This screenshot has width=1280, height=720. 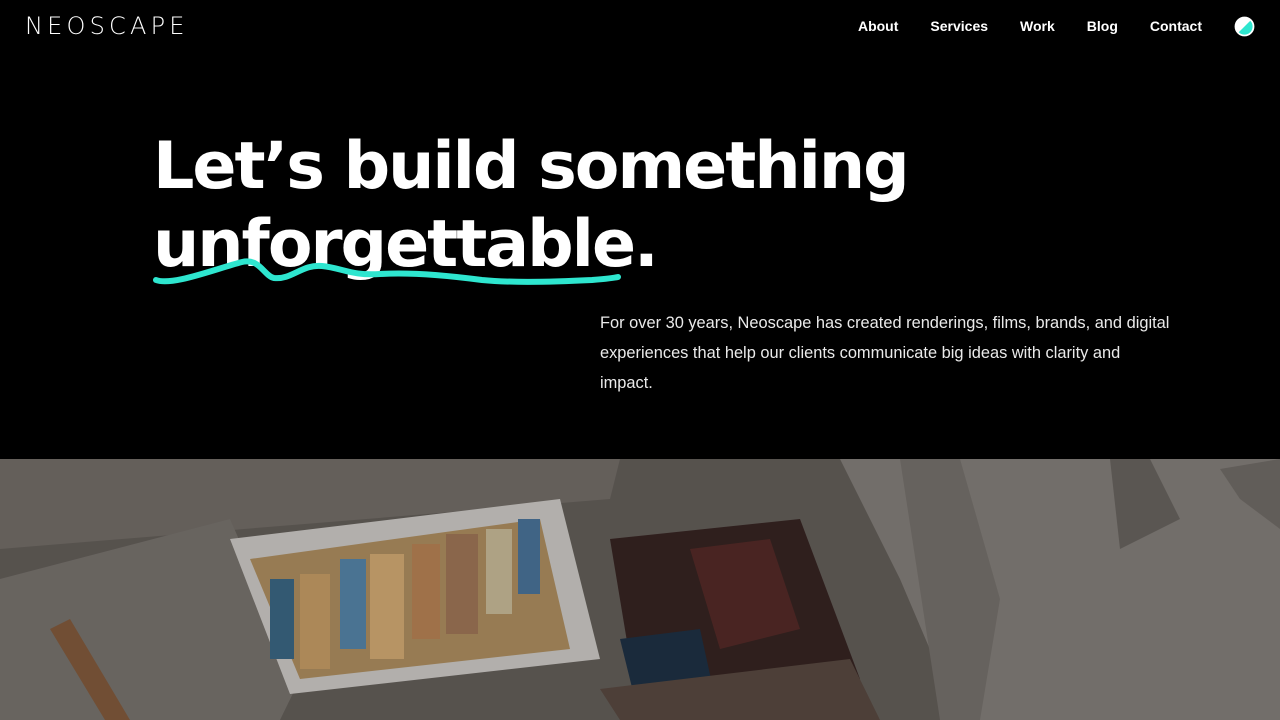 What do you see at coordinates (387, 271) in the screenshot?
I see `brush-underline-decoration` at bounding box center [387, 271].